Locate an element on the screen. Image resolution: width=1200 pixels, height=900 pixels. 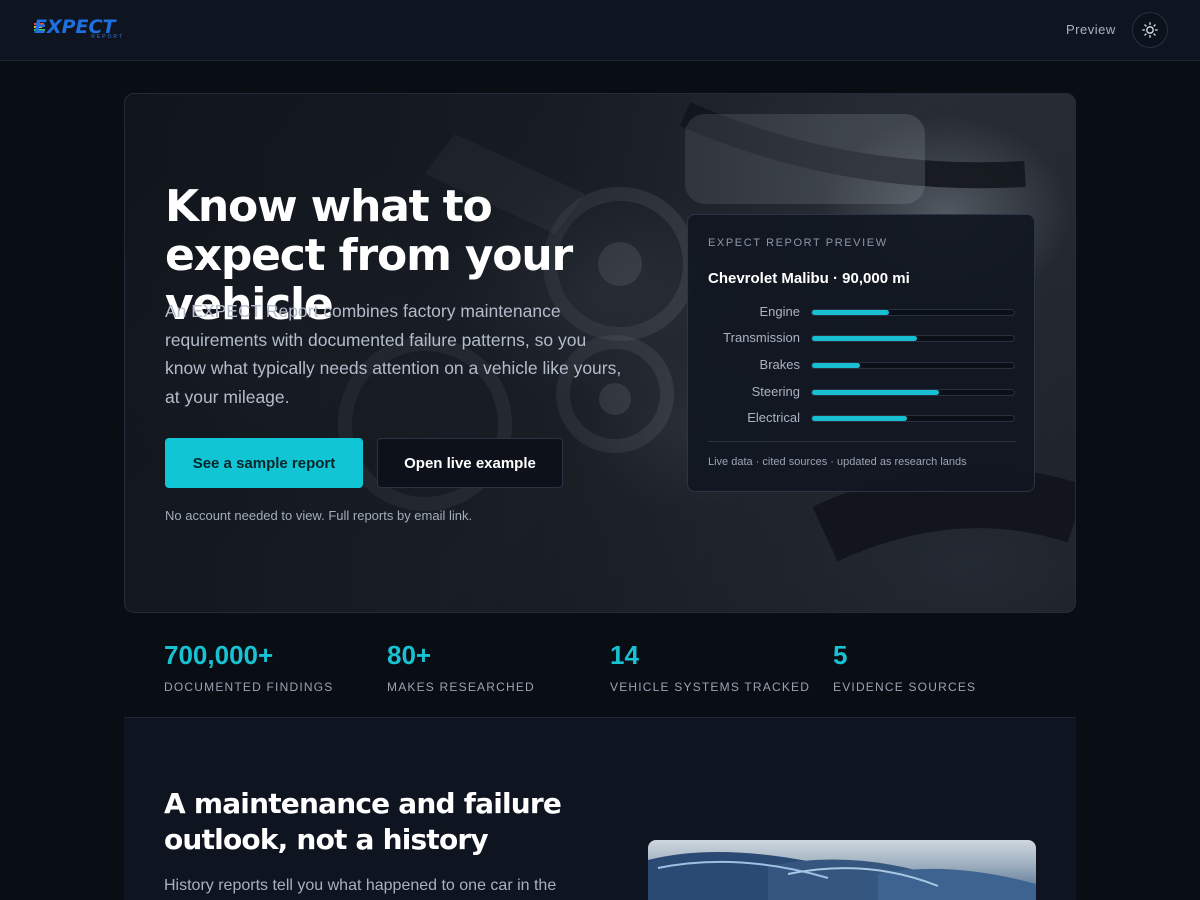
sun-icon is located at coordinates (1150, 30).